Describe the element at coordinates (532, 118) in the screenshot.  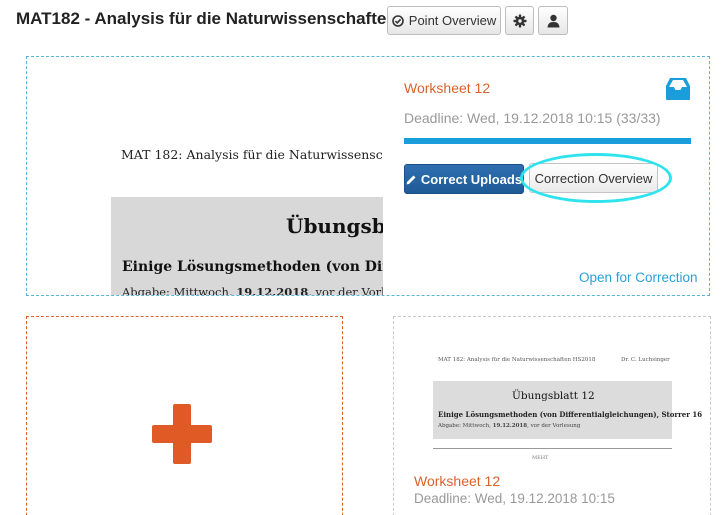
I see `deadline-text: Deadline: Wed, 19.12.2018 10:15 (33/33)` at that location.